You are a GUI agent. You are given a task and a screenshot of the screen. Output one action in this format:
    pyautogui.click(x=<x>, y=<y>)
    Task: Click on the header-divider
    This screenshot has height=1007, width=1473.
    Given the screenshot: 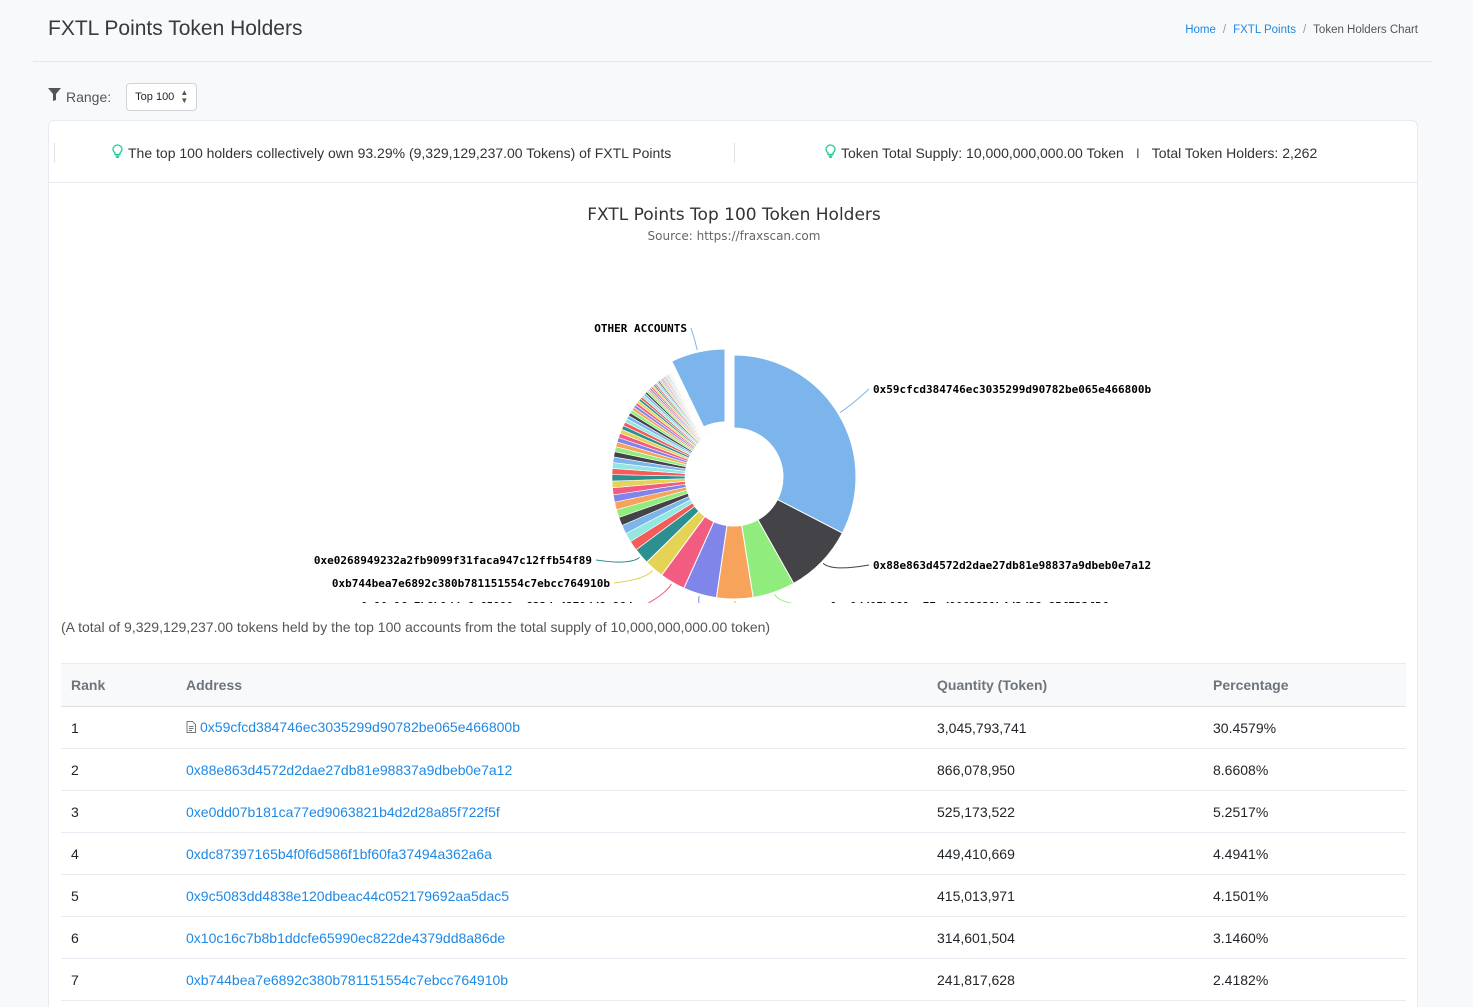 What is the action you would take?
    pyautogui.click(x=733, y=61)
    